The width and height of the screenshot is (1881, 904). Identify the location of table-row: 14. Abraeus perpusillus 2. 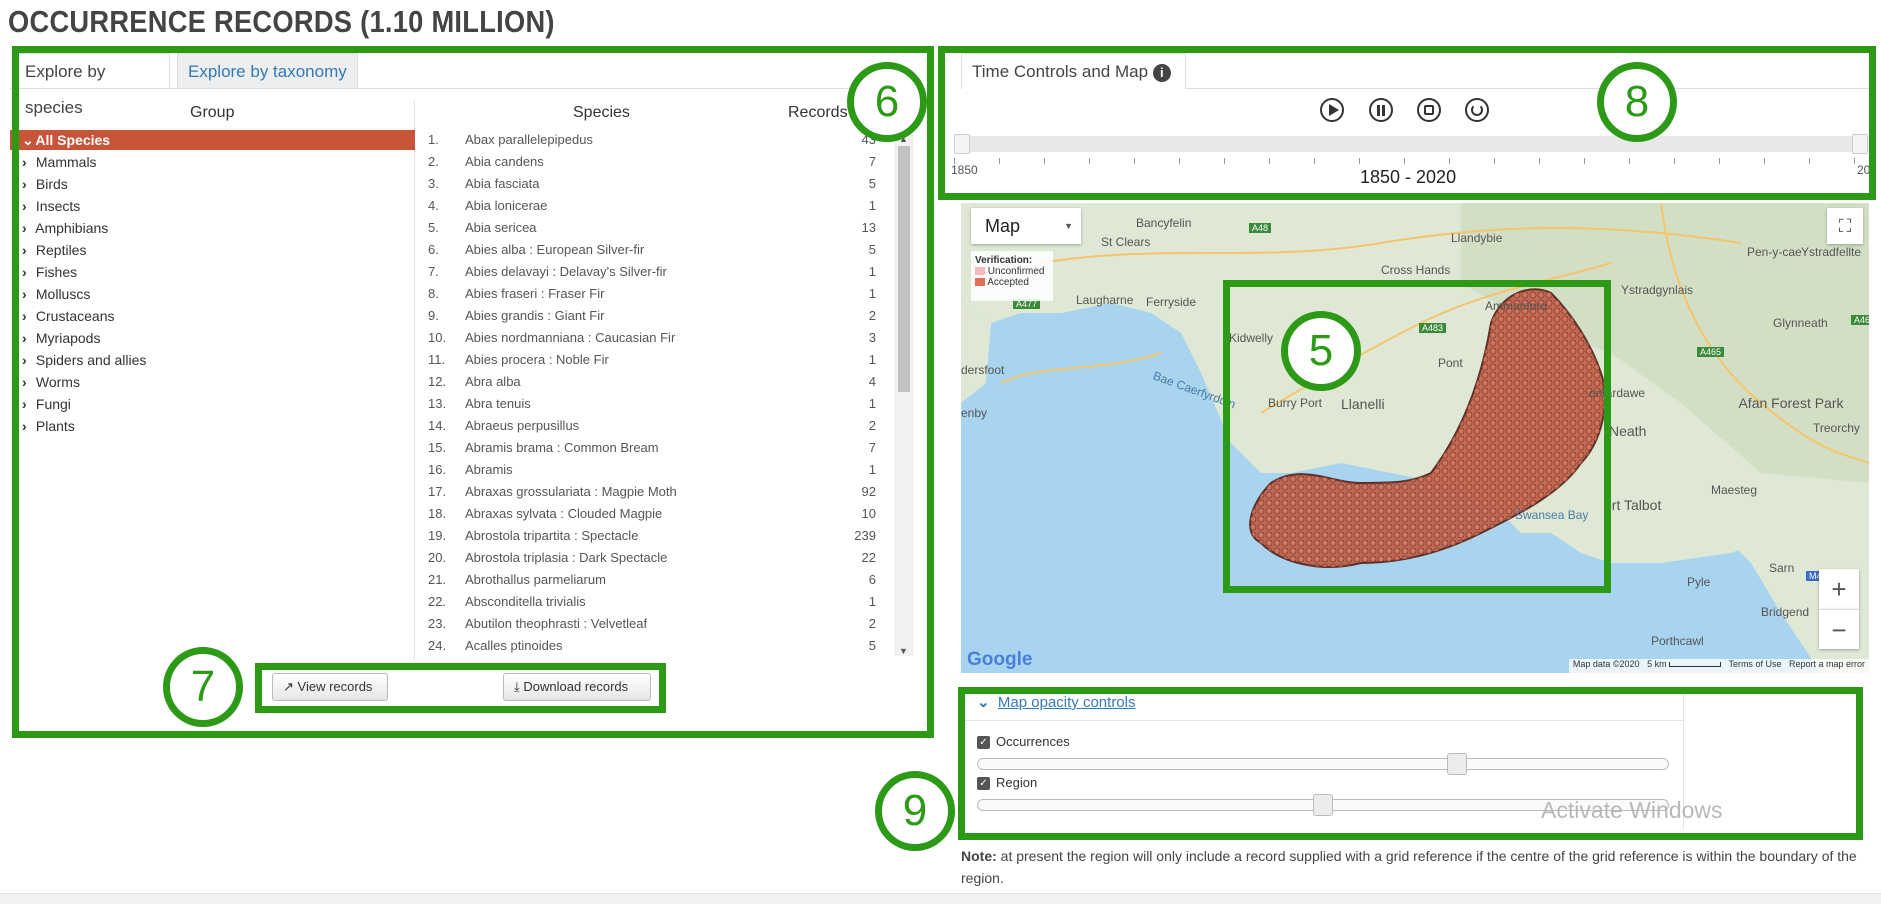
(652, 426).